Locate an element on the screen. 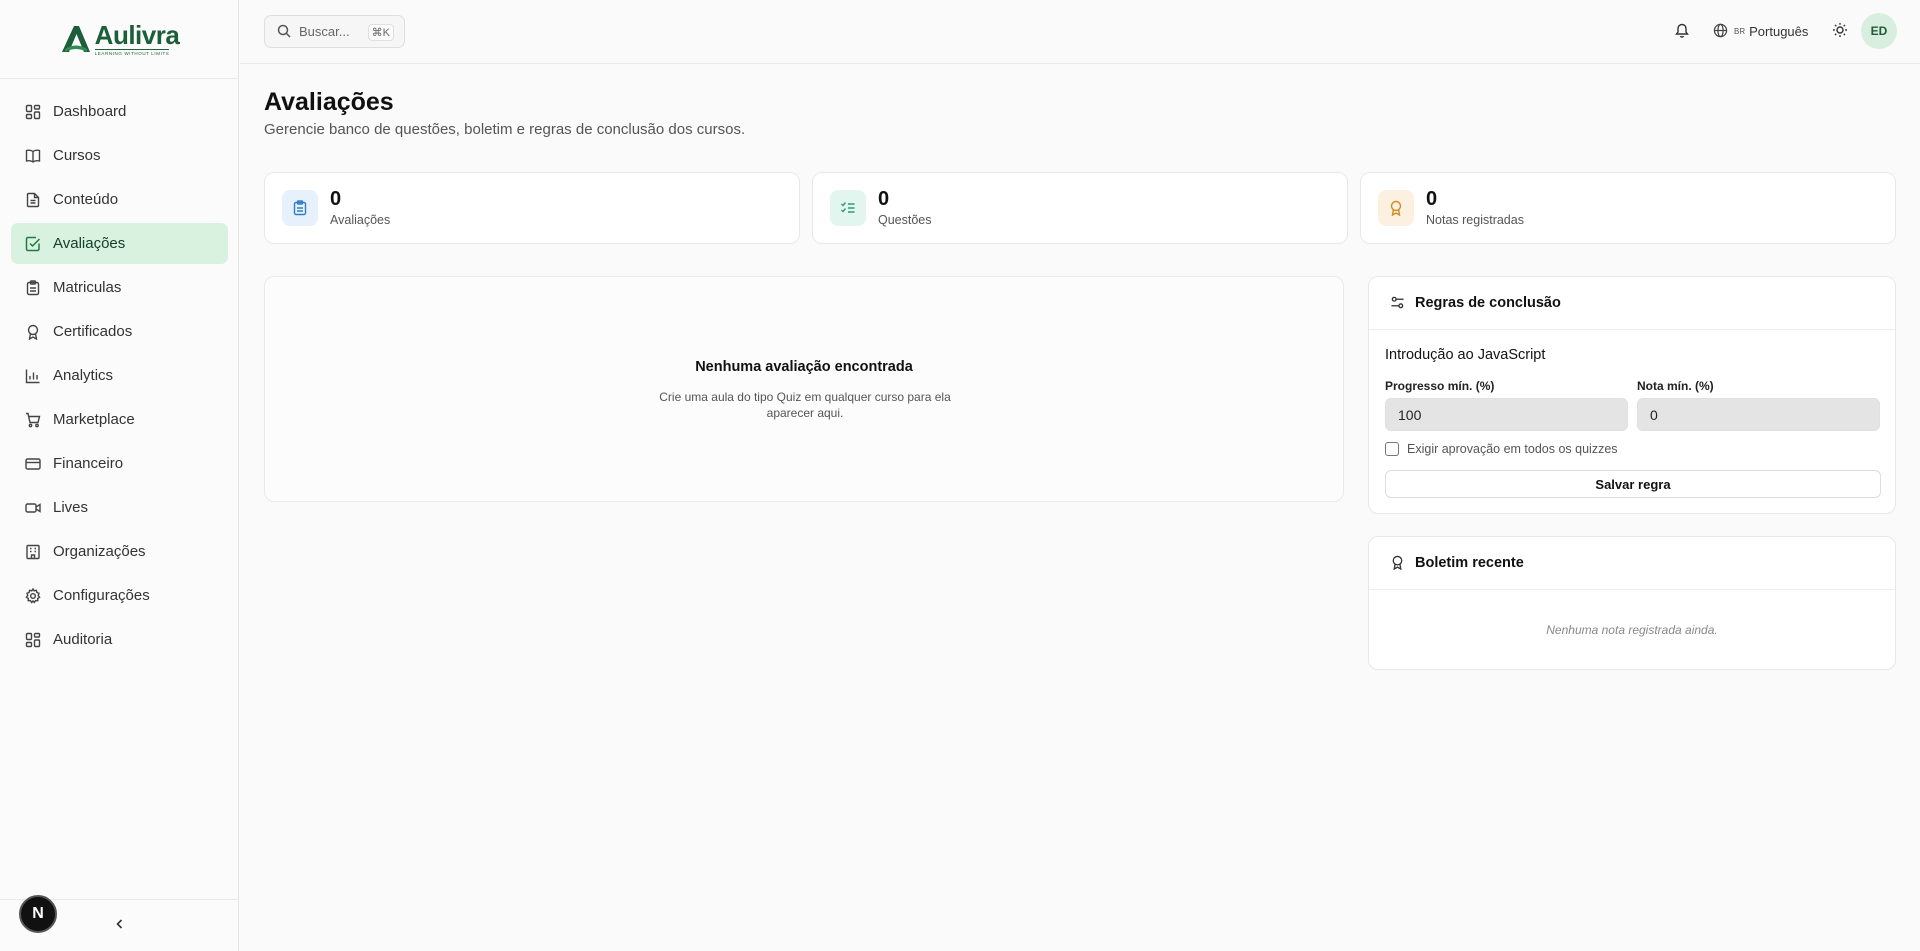 The image size is (1920, 951). search-shortcut: ⌘K is located at coordinates (380, 32).